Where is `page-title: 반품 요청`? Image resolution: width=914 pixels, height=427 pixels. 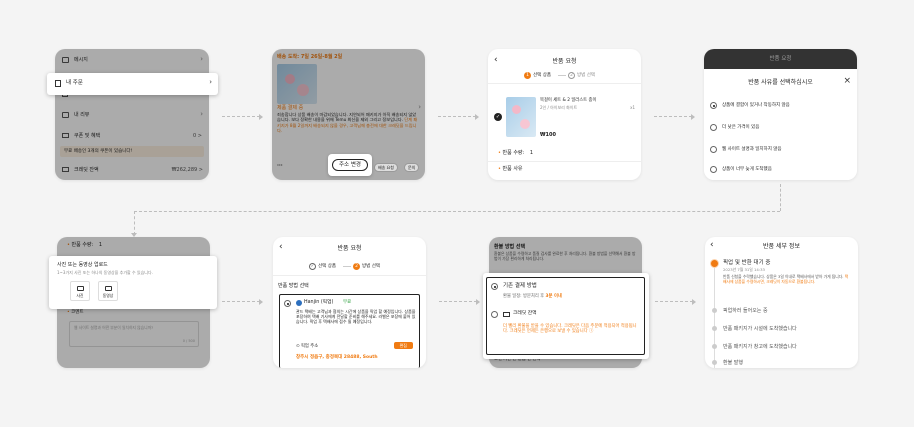
page-title: 반품 요청 is located at coordinates (349, 248).